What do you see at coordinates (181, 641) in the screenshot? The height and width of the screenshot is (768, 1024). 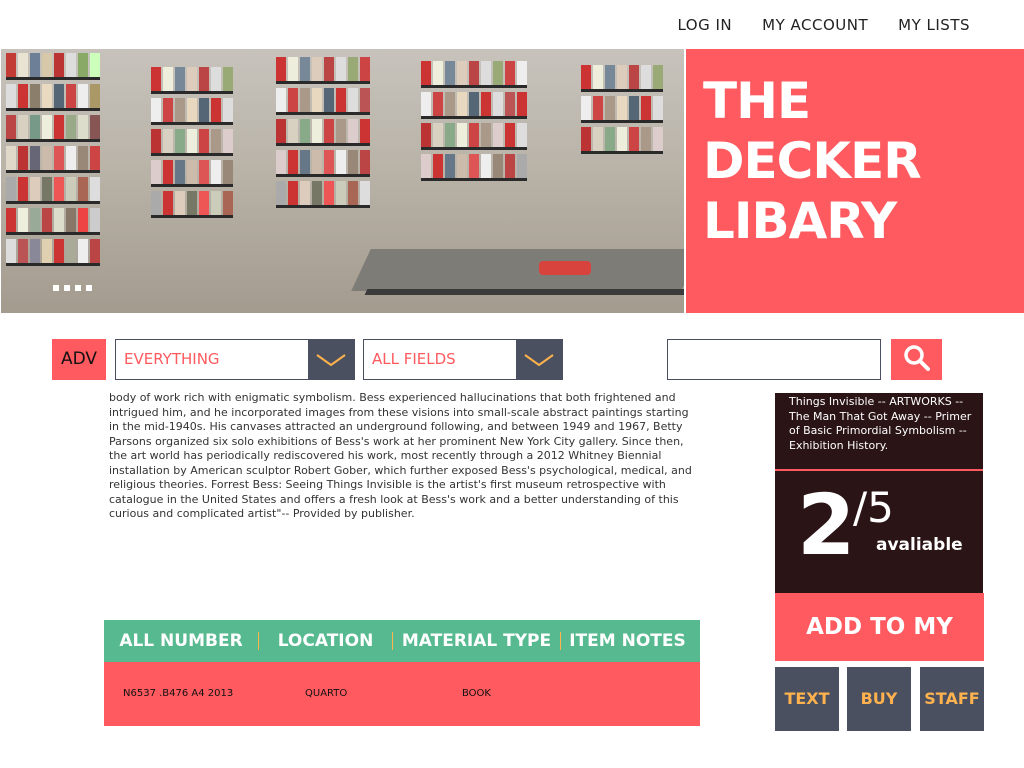 I see `header-call-number: ALL NUMBER` at bounding box center [181, 641].